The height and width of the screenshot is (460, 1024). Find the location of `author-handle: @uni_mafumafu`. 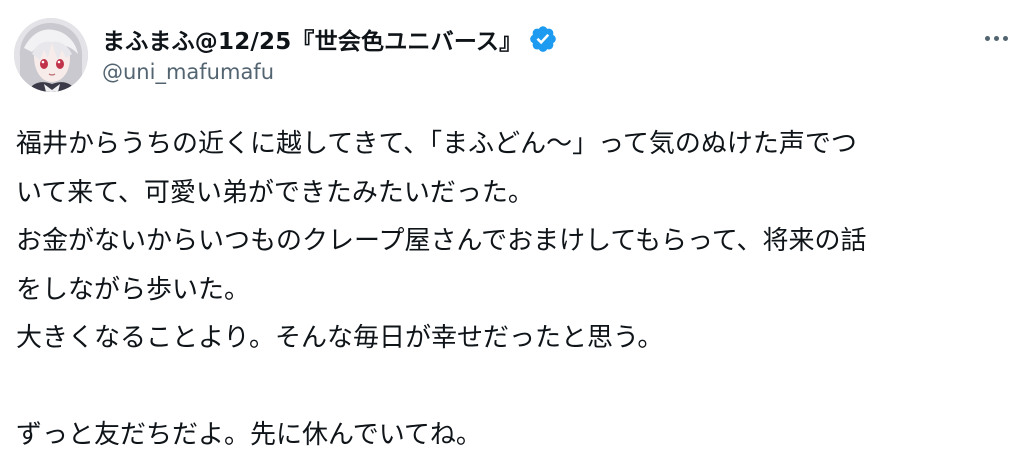

author-handle: @uni_mafumafu is located at coordinates (188, 72).